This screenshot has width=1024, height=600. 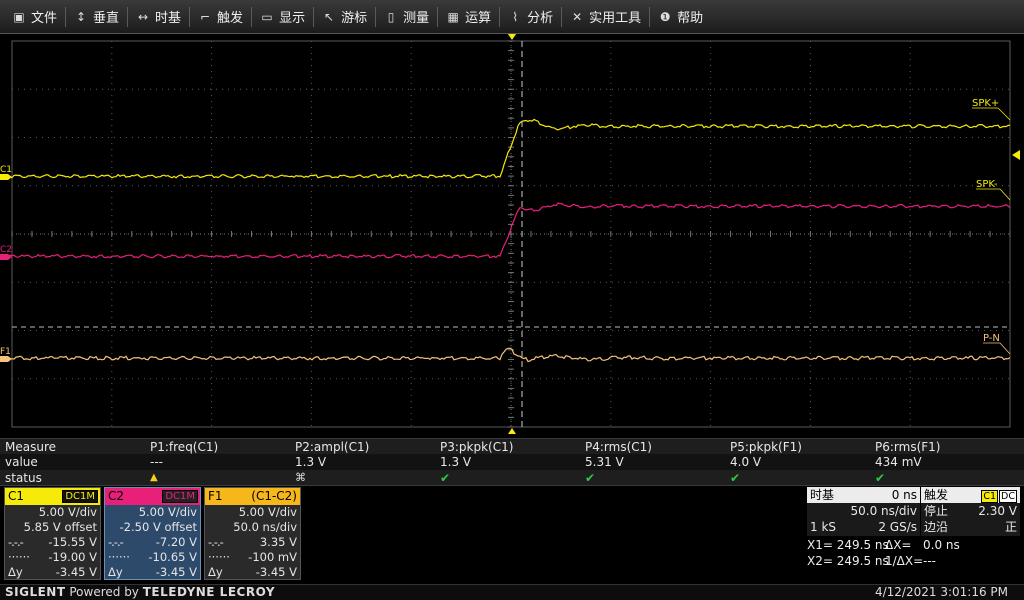 I want to click on channel-c2-offset-row: -2.50 V offset, so click(x=152, y=527).